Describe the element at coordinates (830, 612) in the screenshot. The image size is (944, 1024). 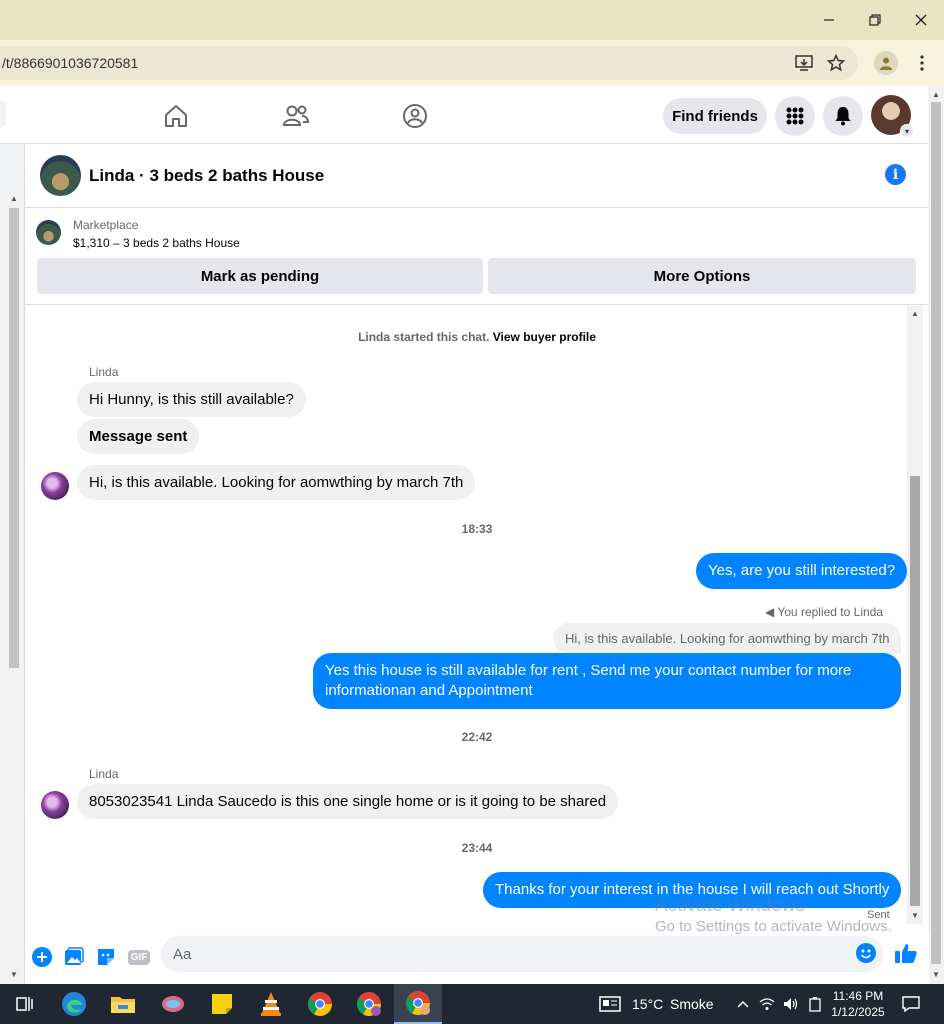
I see `replied-to-text: You replied to Linda` at that location.